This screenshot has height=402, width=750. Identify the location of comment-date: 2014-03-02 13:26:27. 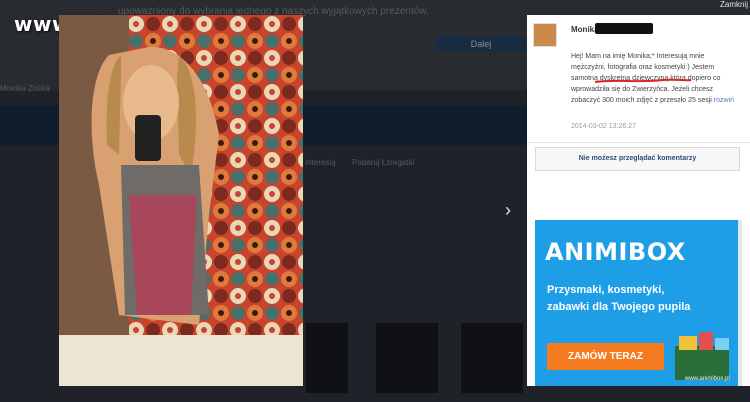
(603, 126).